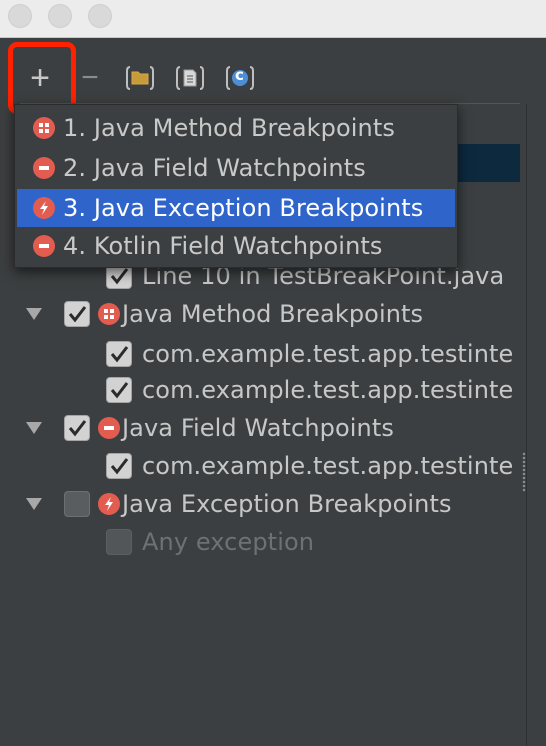 The width and height of the screenshot is (546, 746). I want to click on close-window-button, so click(20, 16).